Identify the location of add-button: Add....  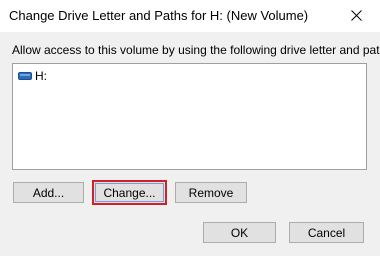
(48, 192).